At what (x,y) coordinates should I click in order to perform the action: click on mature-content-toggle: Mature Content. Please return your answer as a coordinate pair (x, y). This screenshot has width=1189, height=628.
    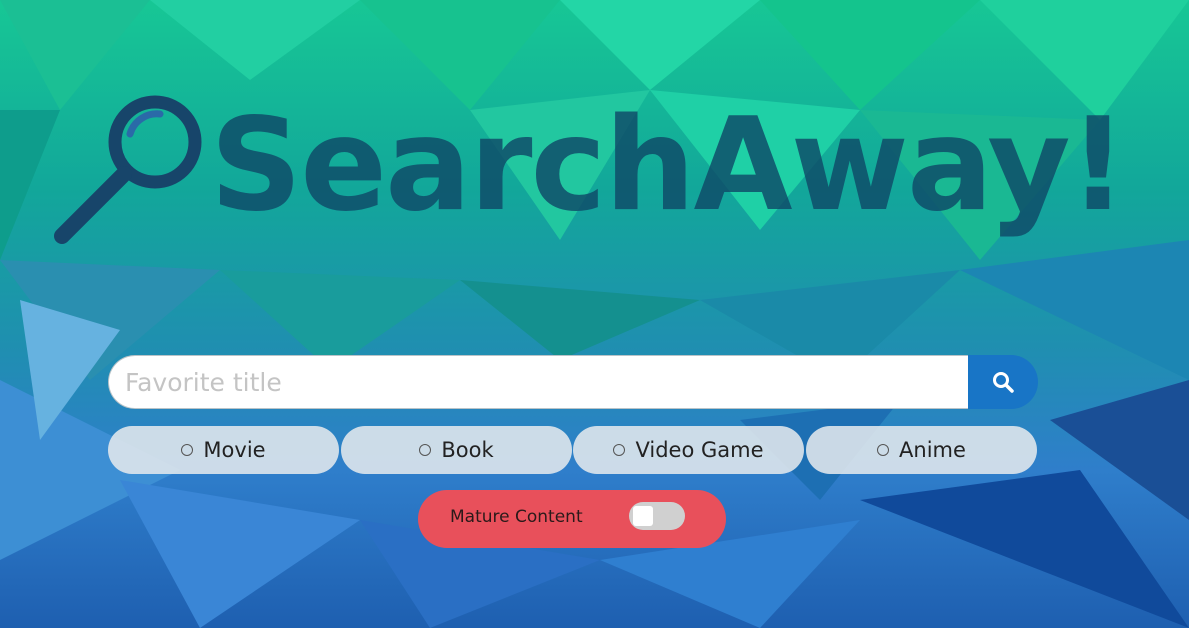
    Looking at the image, I should click on (572, 519).